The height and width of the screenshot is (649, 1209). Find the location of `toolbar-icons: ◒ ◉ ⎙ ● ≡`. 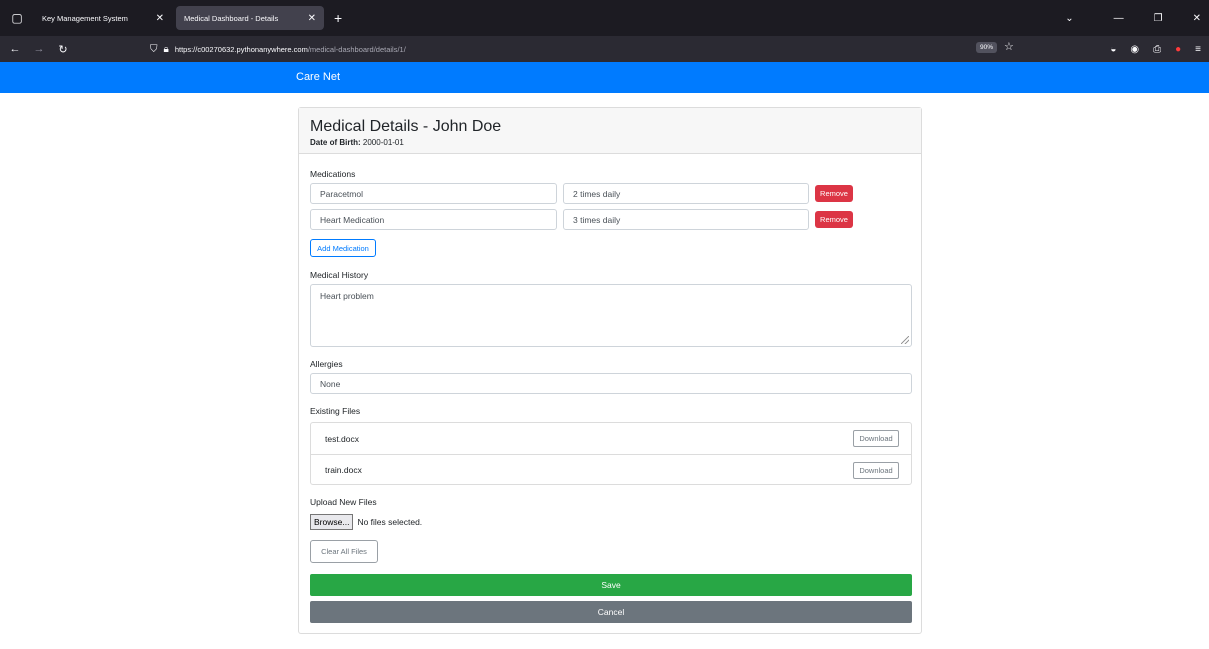

toolbar-icons: ◒ ◉ ⎙ ● ≡ is located at coordinates (1155, 49).